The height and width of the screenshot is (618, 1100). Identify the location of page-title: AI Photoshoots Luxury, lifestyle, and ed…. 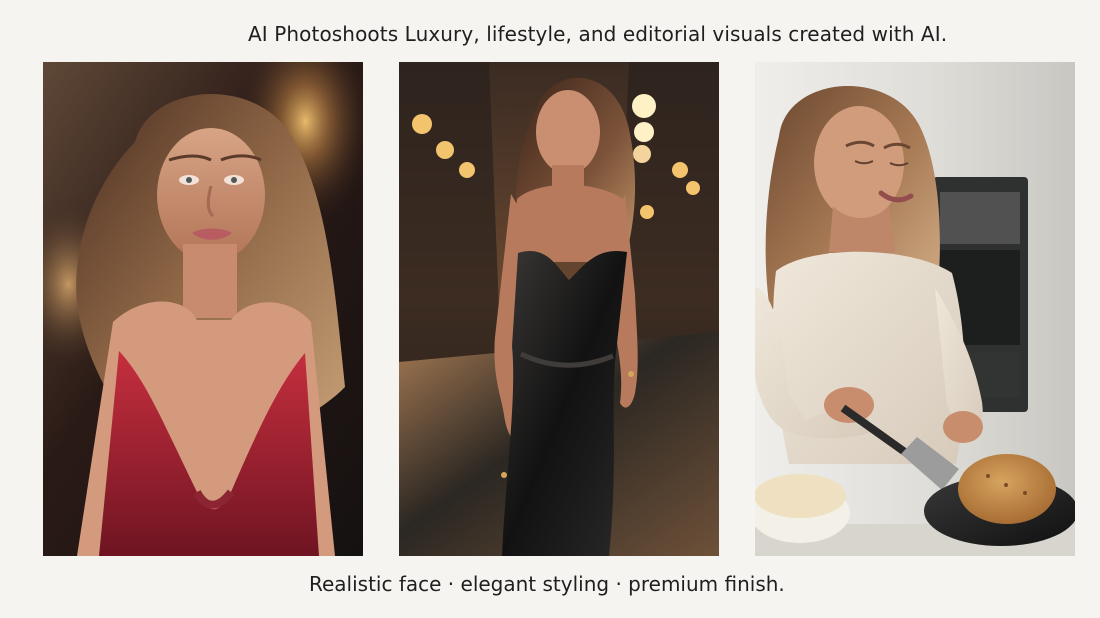
(598, 34).